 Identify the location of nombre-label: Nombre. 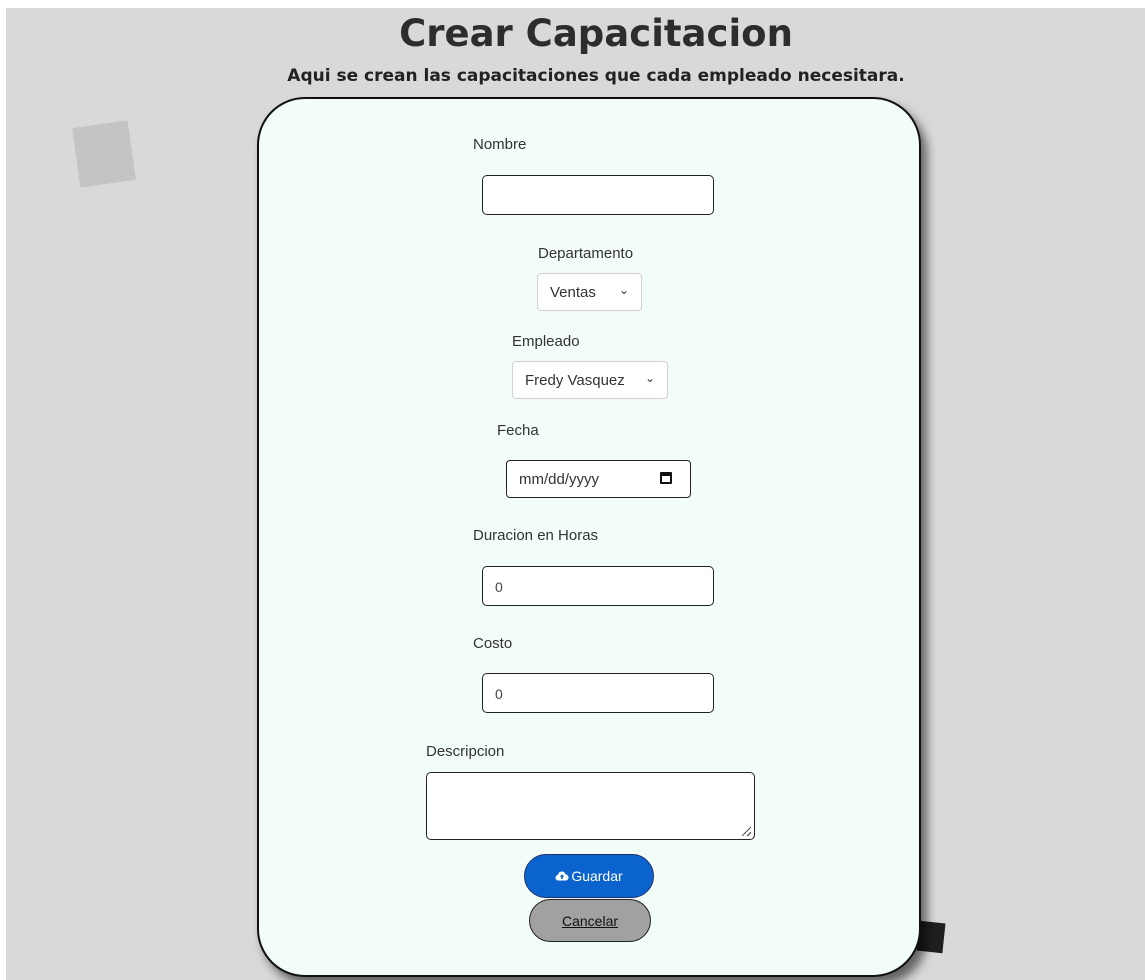
(500, 144).